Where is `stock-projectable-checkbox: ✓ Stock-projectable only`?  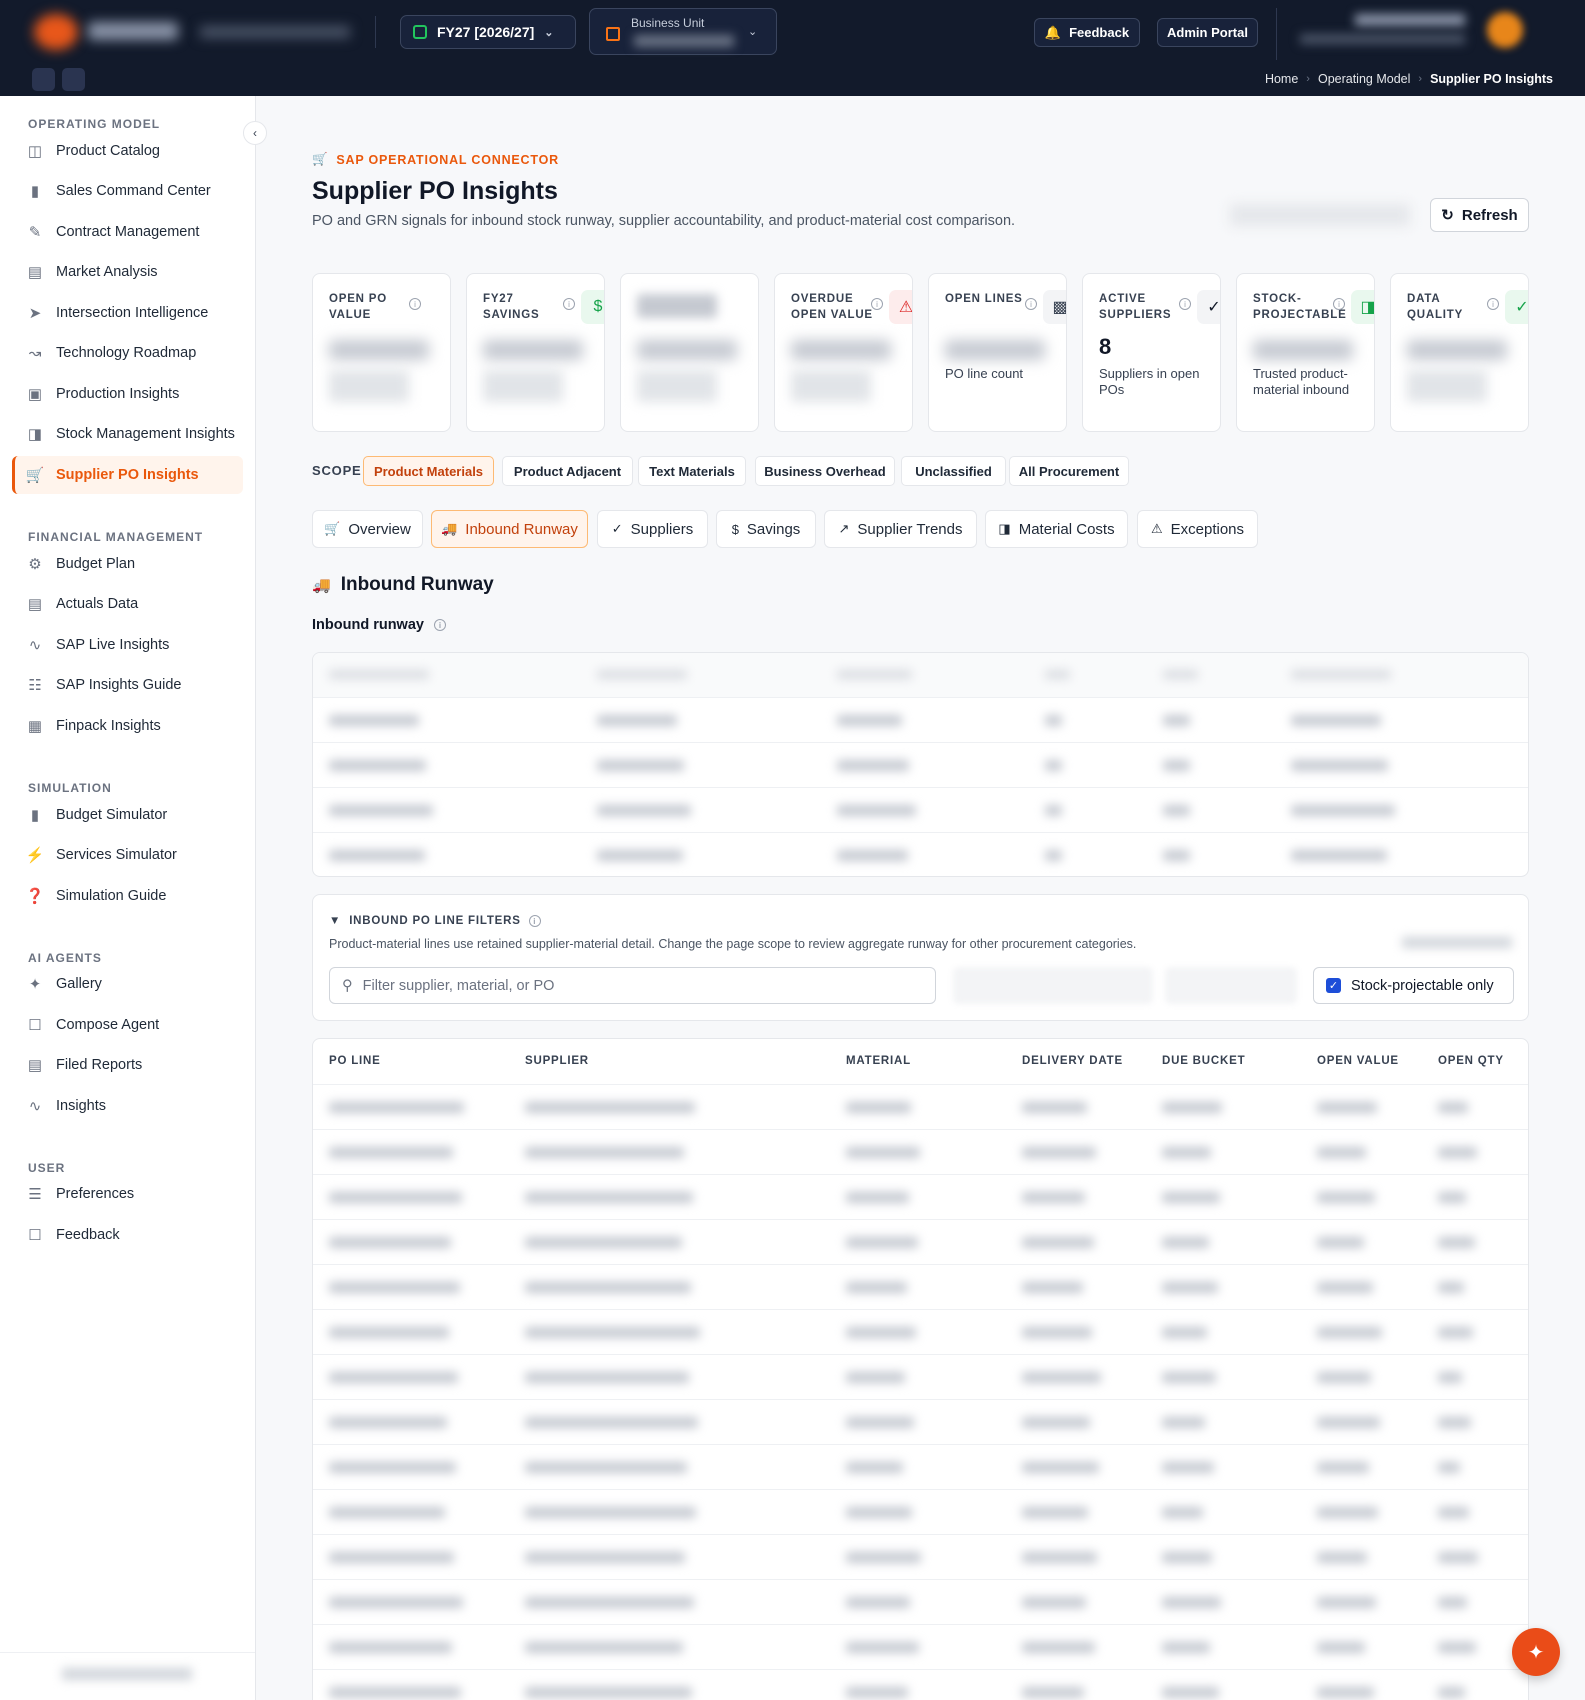 stock-projectable-checkbox: ✓ Stock-projectable only is located at coordinates (1413, 985).